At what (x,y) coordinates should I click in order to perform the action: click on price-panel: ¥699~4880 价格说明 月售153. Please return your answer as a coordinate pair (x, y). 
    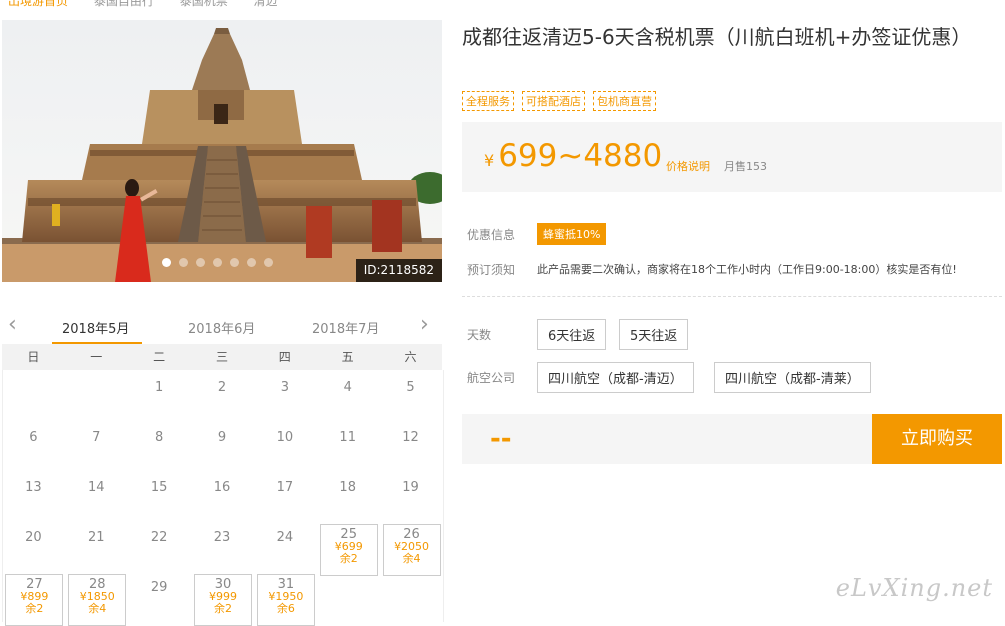
    Looking at the image, I should click on (732, 157).